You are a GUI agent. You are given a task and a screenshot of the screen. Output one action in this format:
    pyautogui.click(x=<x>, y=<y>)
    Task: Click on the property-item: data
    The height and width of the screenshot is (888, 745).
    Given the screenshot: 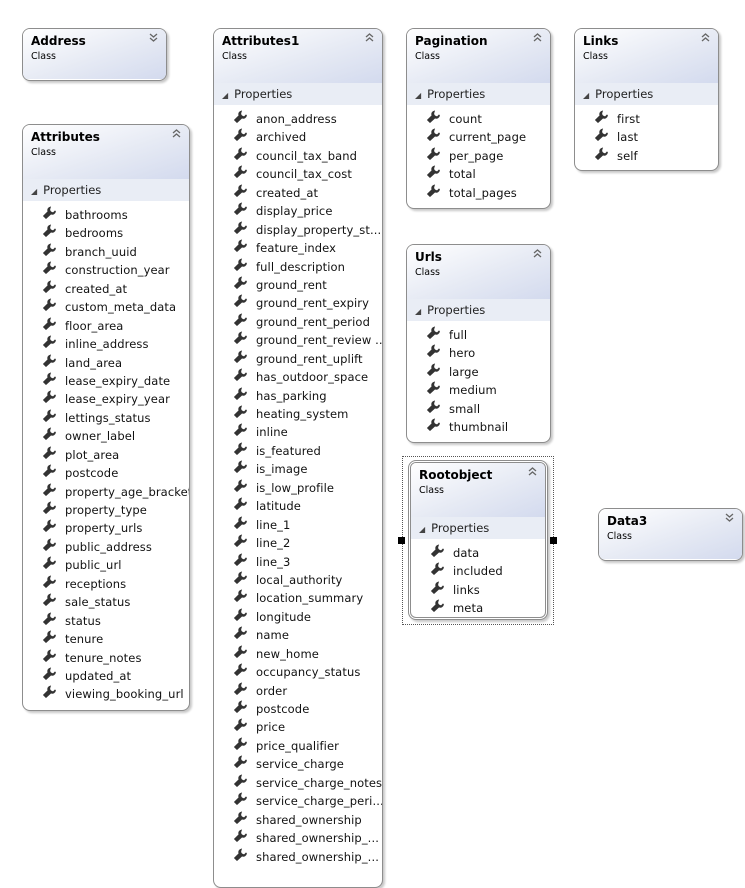 What is the action you would take?
    pyautogui.click(x=478, y=553)
    